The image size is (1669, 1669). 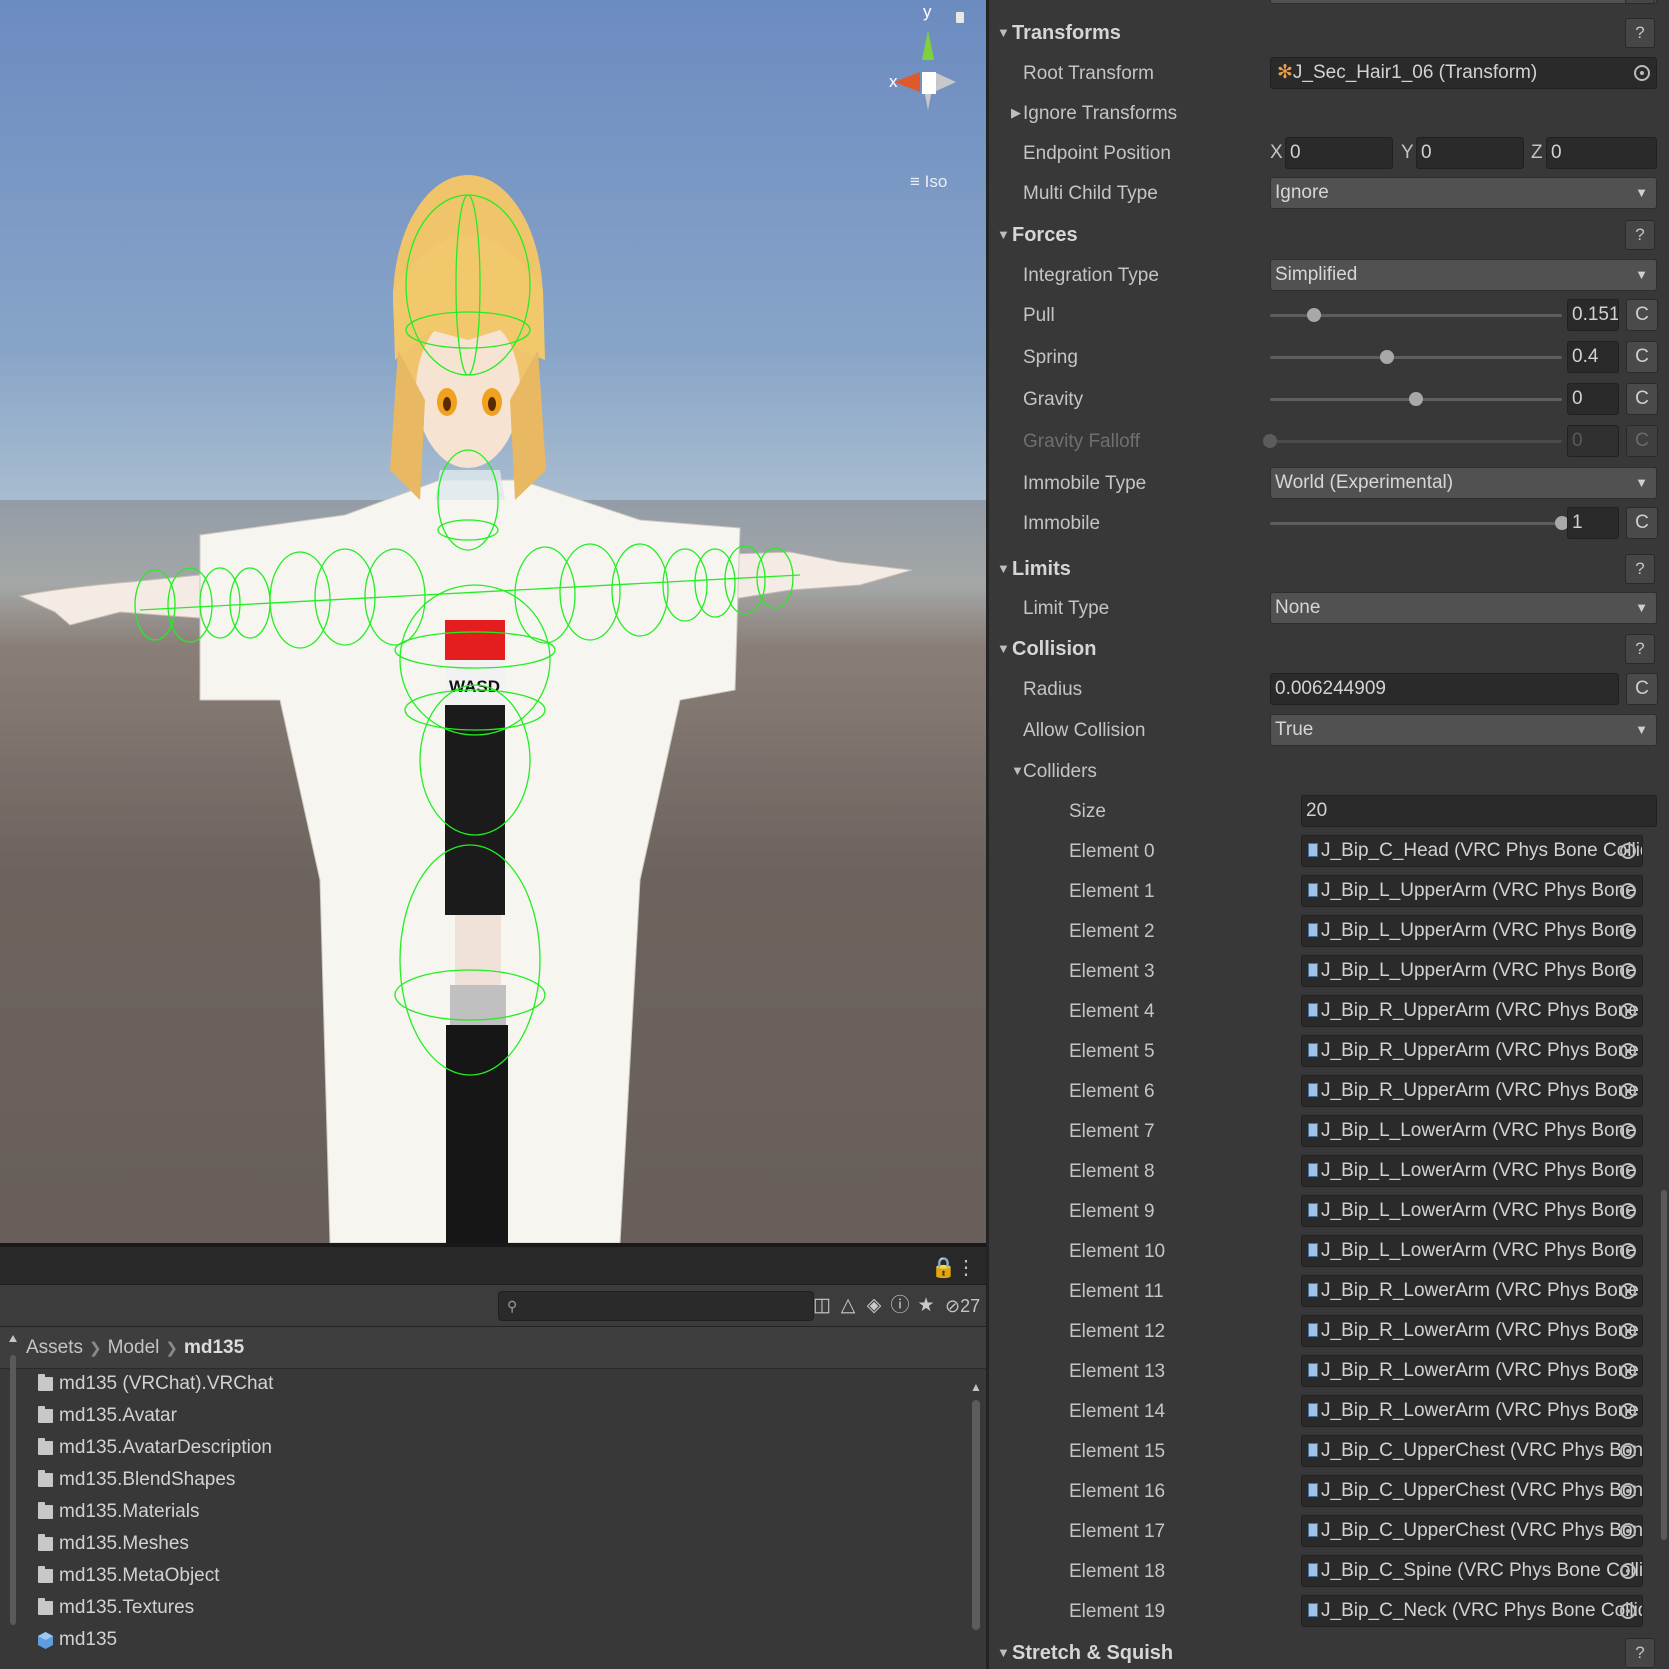 What do you see at coordinates (134, 1348) in the screenshot?
I see `breadcrumb-model: Model` at bounding box center [134, 1348].